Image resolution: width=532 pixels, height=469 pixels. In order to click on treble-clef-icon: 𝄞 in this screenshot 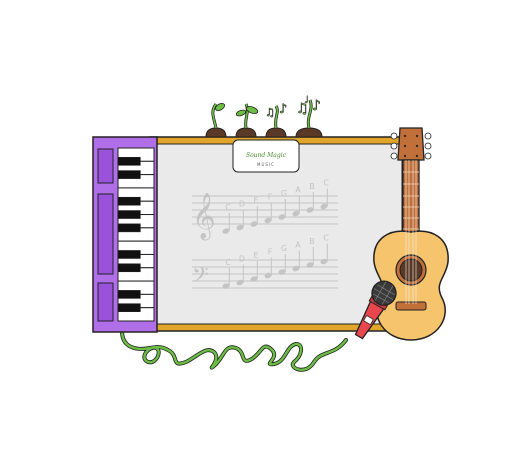, I will do `click(204, 217)`.